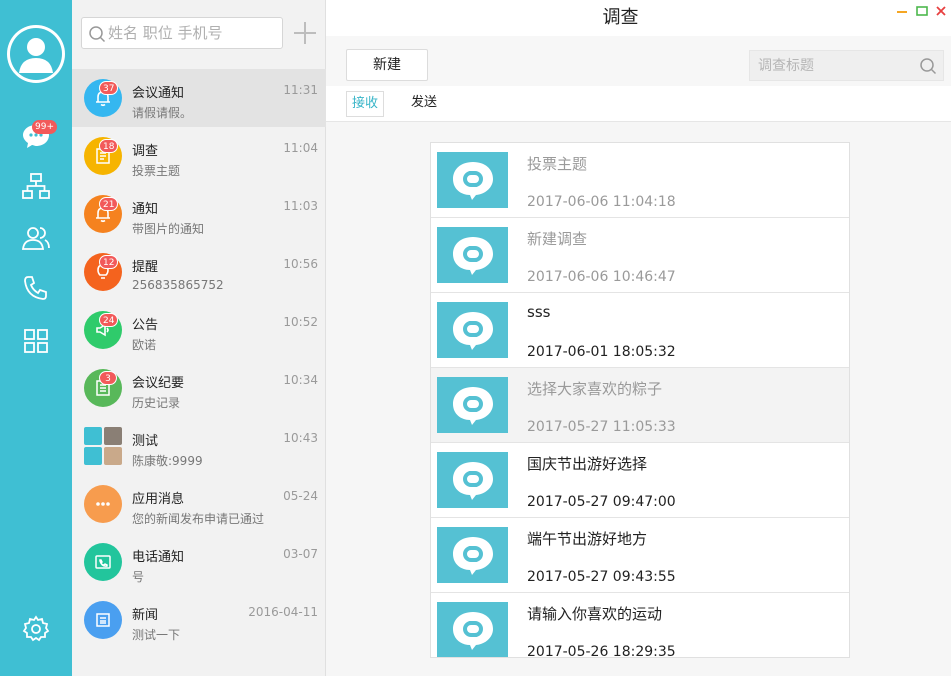 This screenshot has width=951, height=676. I want to click on survey-item: 新建调查 2017-06-06 10:46:47, so click(640, 255).